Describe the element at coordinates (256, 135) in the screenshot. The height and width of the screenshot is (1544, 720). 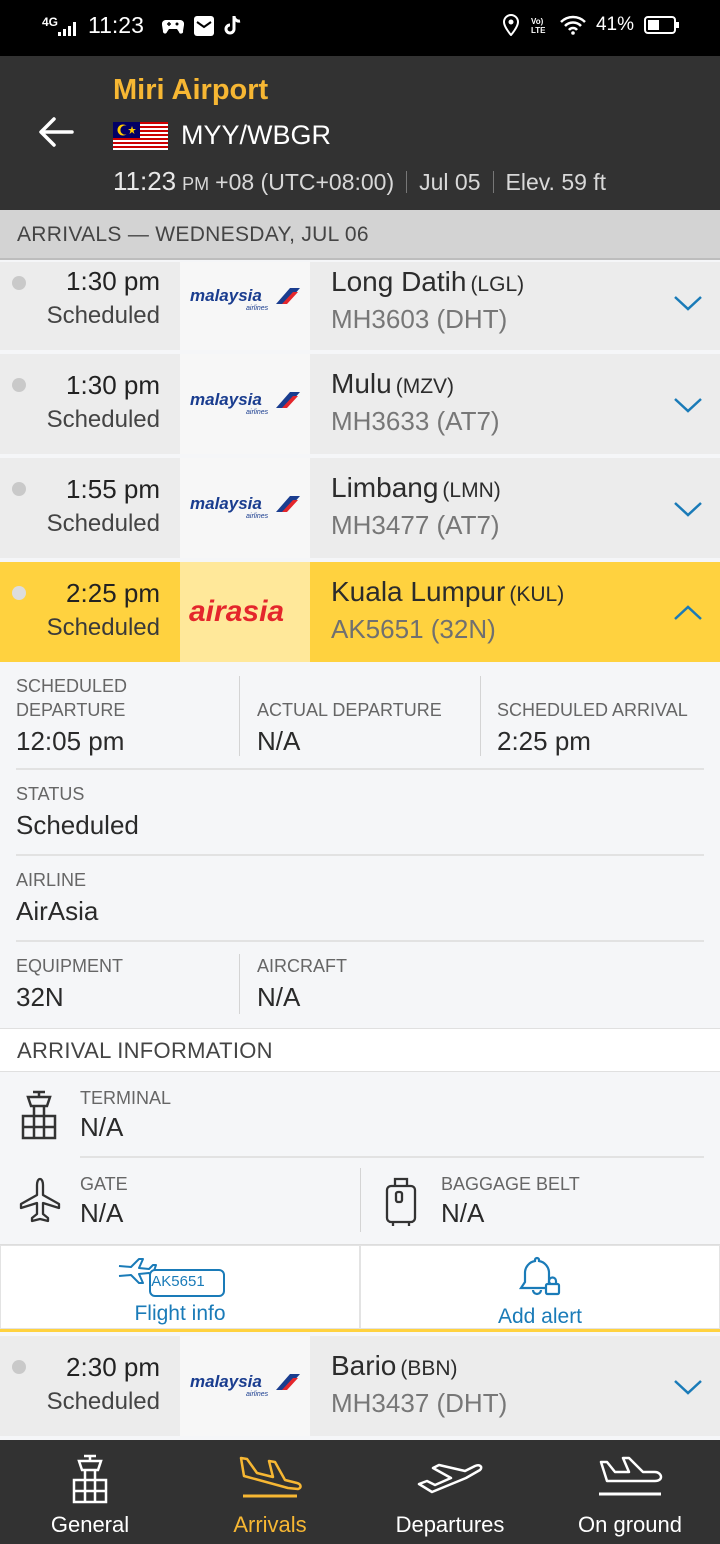
I see `airport-codes: MYY/WBGR` at that location.